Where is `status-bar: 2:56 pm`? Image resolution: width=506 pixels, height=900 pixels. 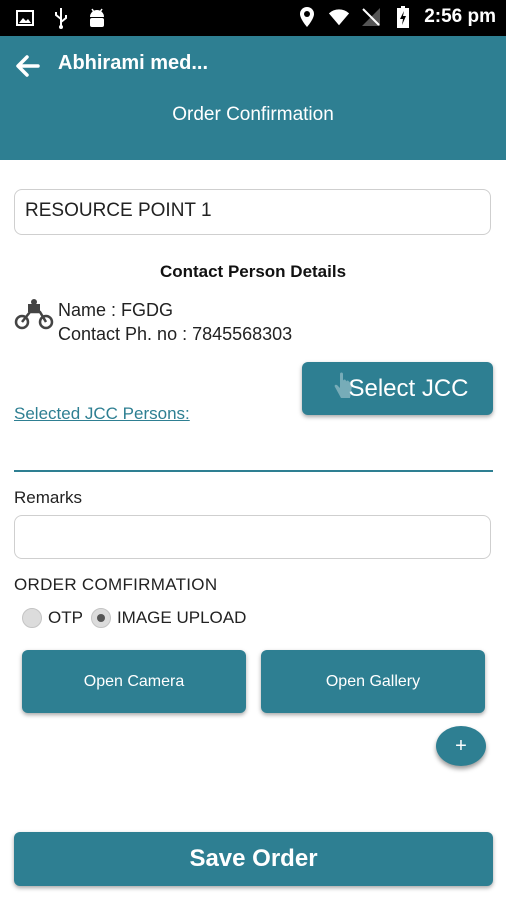
status-bar: 2:56 pm is located at coordinates (253, 18).